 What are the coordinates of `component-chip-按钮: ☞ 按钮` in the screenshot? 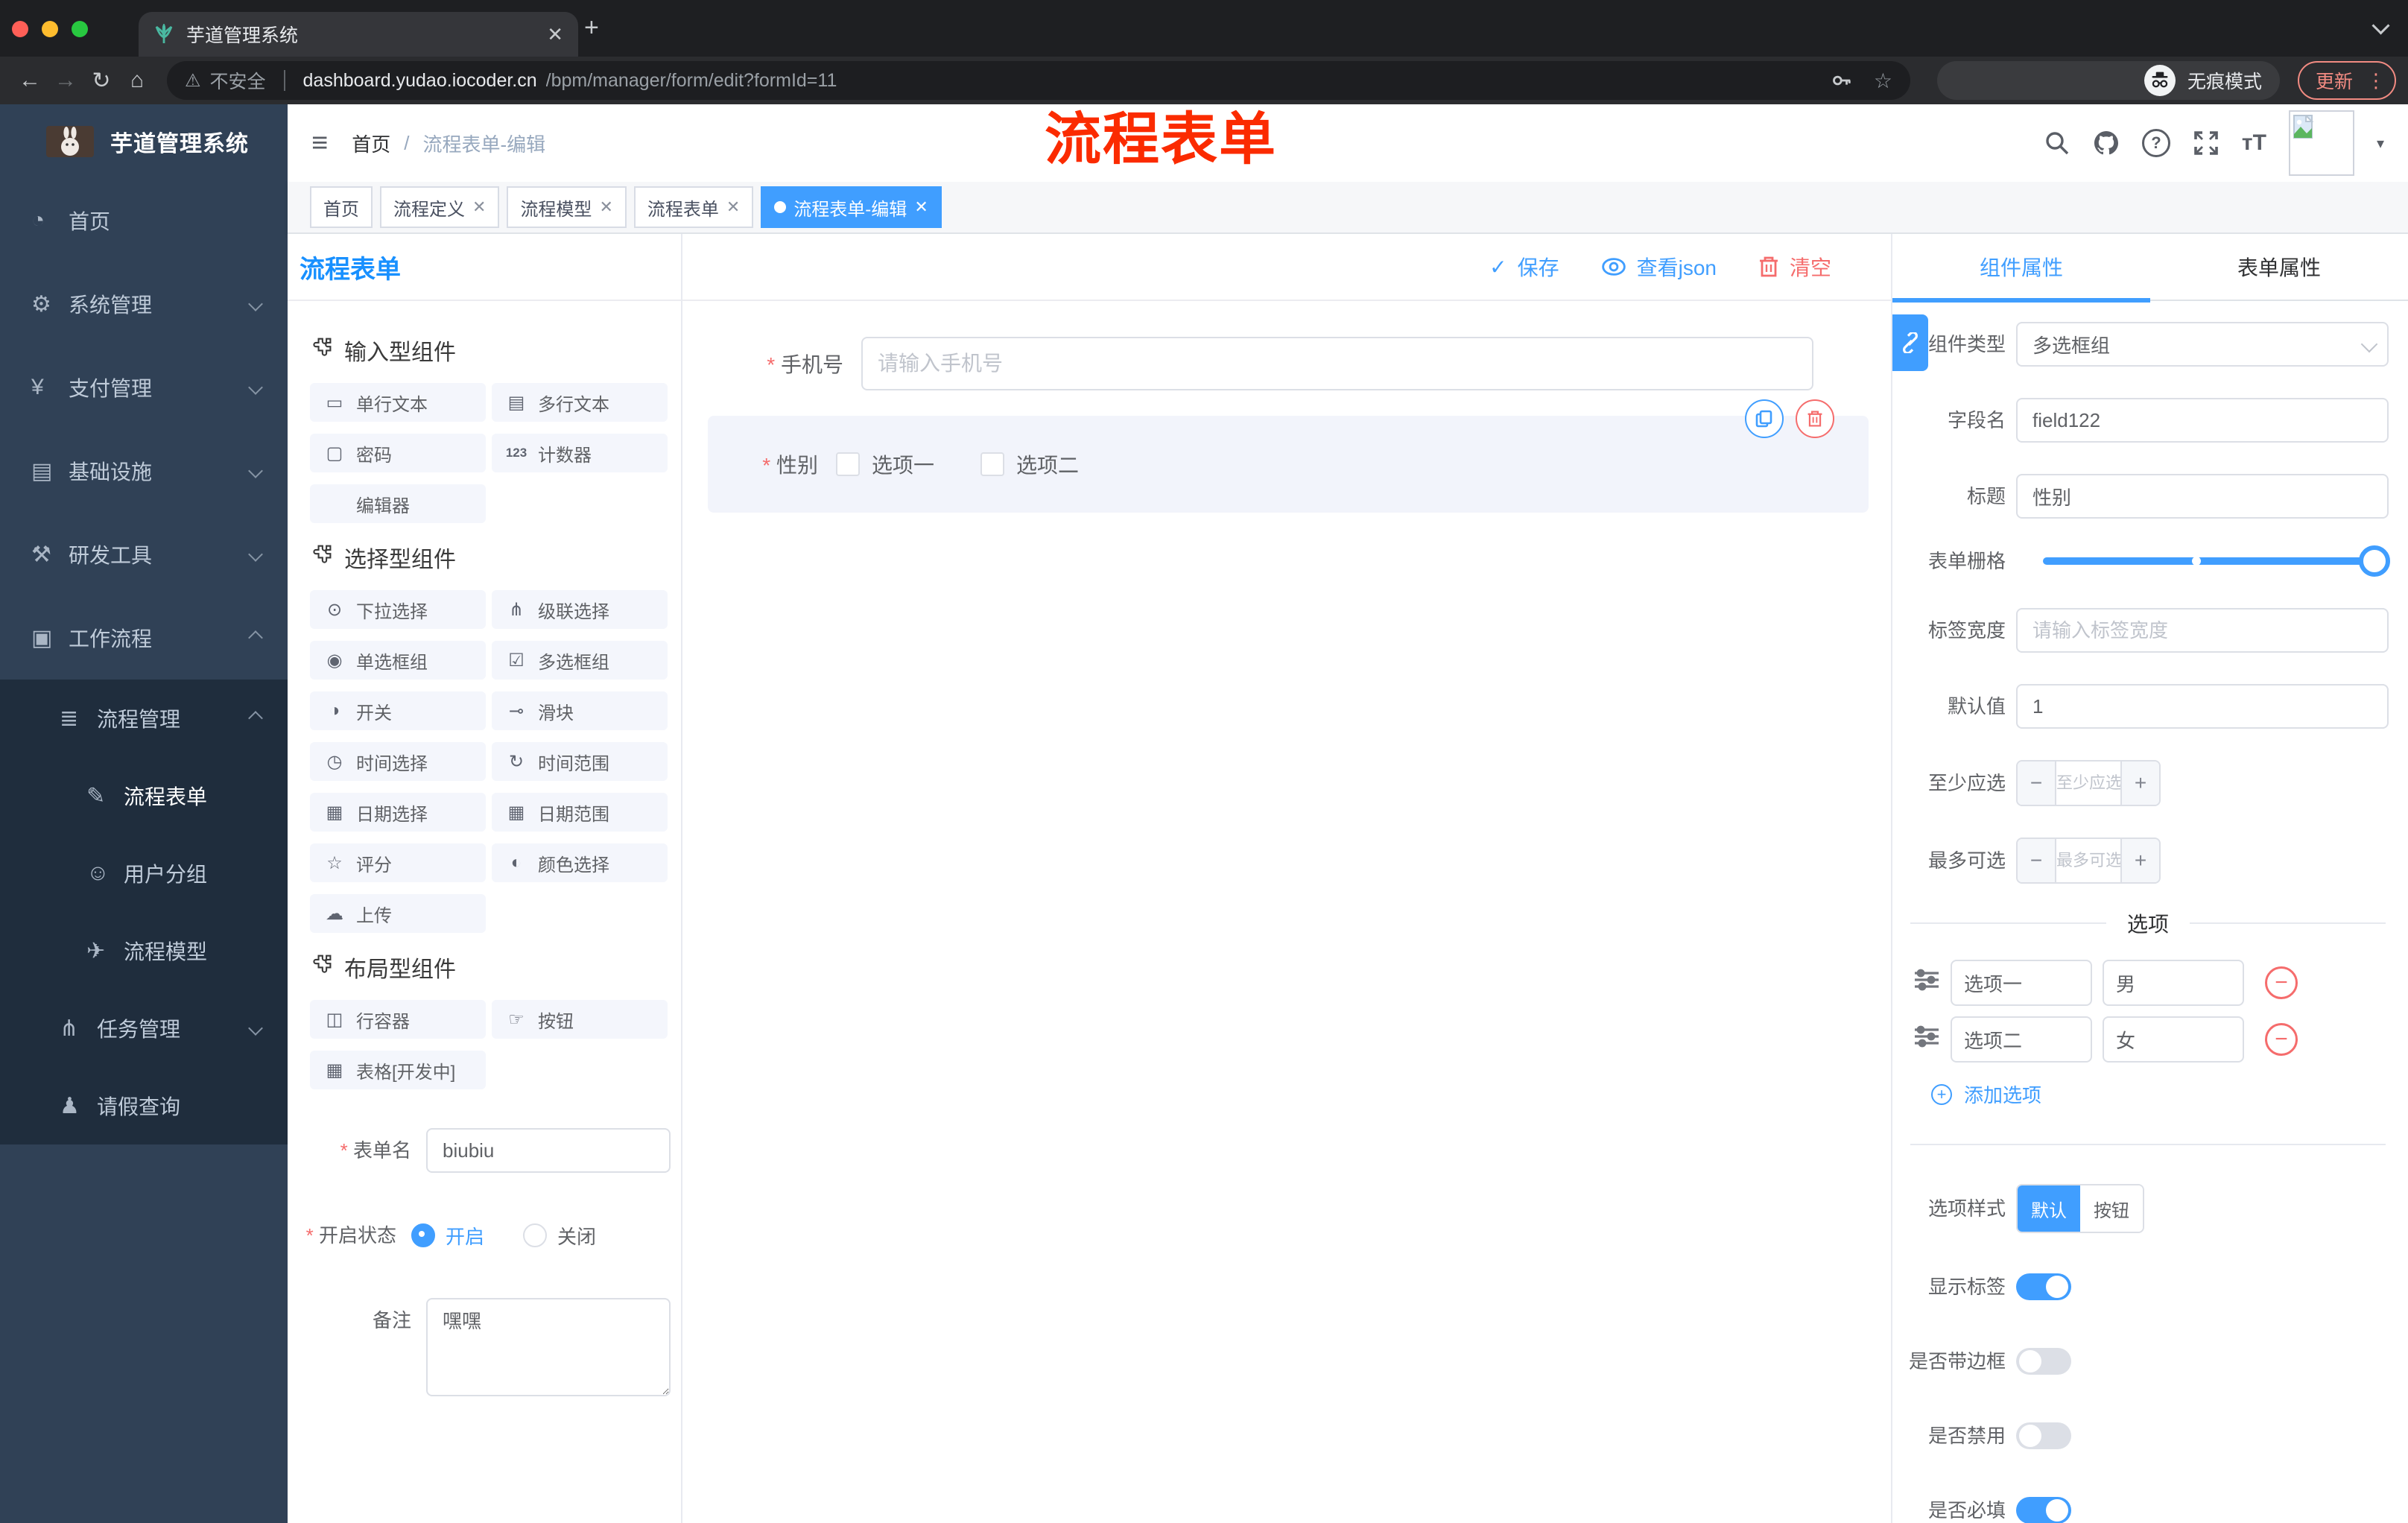 It's located at (580, 1020).